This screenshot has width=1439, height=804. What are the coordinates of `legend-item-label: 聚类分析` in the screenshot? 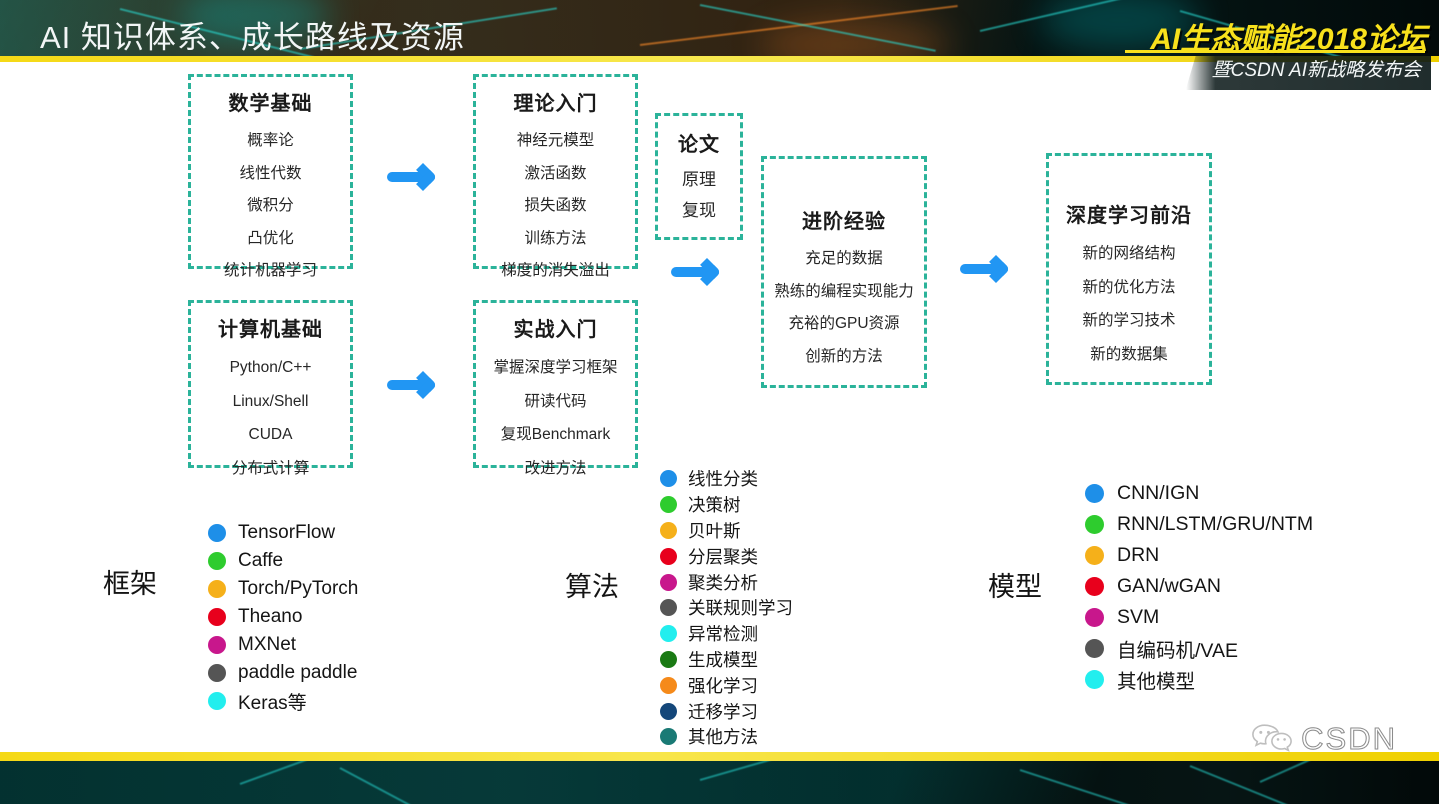 It's located at (723, 582).